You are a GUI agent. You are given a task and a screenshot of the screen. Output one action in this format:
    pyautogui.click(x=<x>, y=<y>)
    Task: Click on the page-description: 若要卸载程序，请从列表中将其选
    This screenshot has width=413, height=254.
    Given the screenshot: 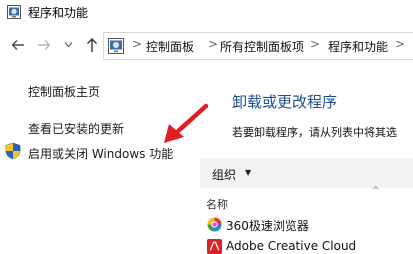 What is the action you would take?
    pyautogui.click(x=314, y=132)
    